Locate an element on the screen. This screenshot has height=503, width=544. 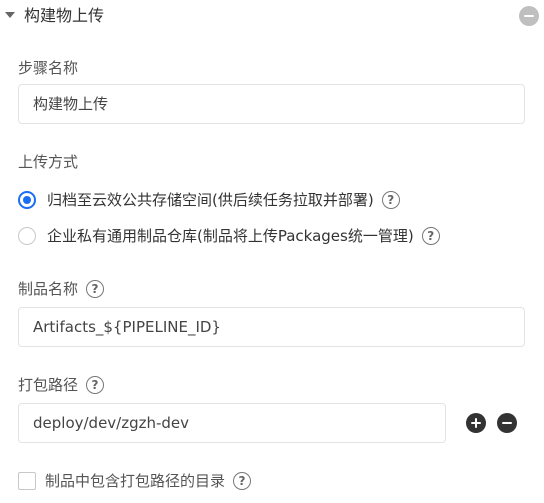
add-path-button is located at coordinates (476, 423).